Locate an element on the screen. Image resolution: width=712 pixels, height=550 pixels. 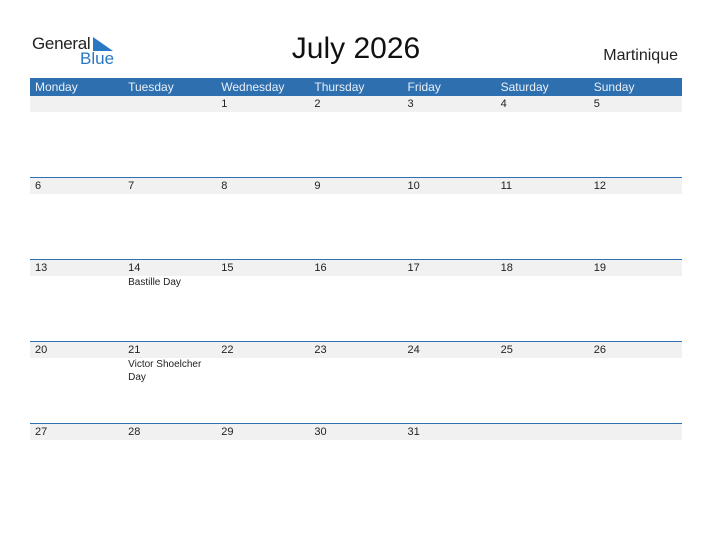
week-cells: 27 28 29 30 31 is located at coordinates (356, 432).